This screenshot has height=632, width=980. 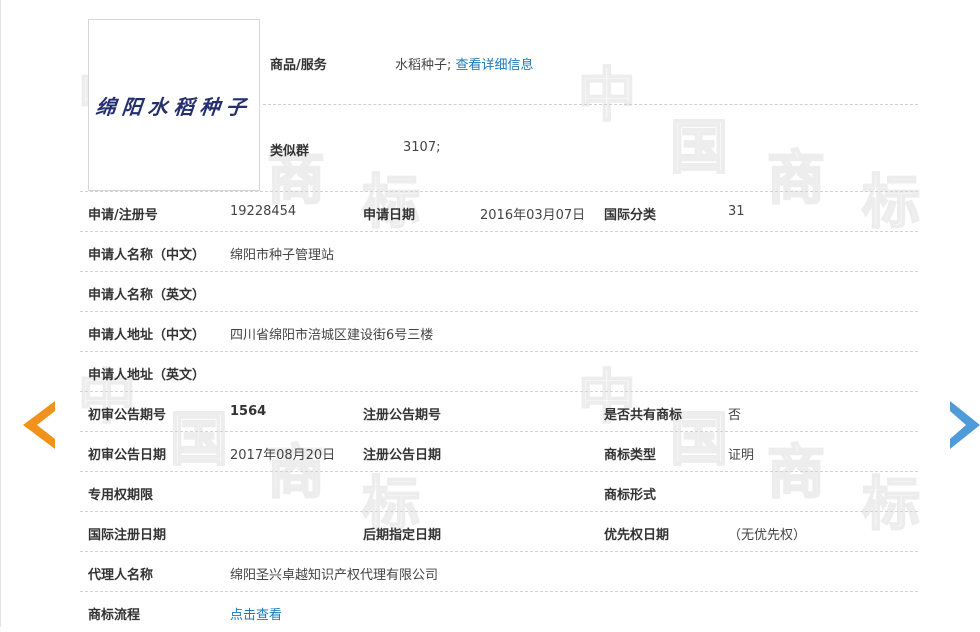 I want to click on page-border, so click(x=0, y=313).